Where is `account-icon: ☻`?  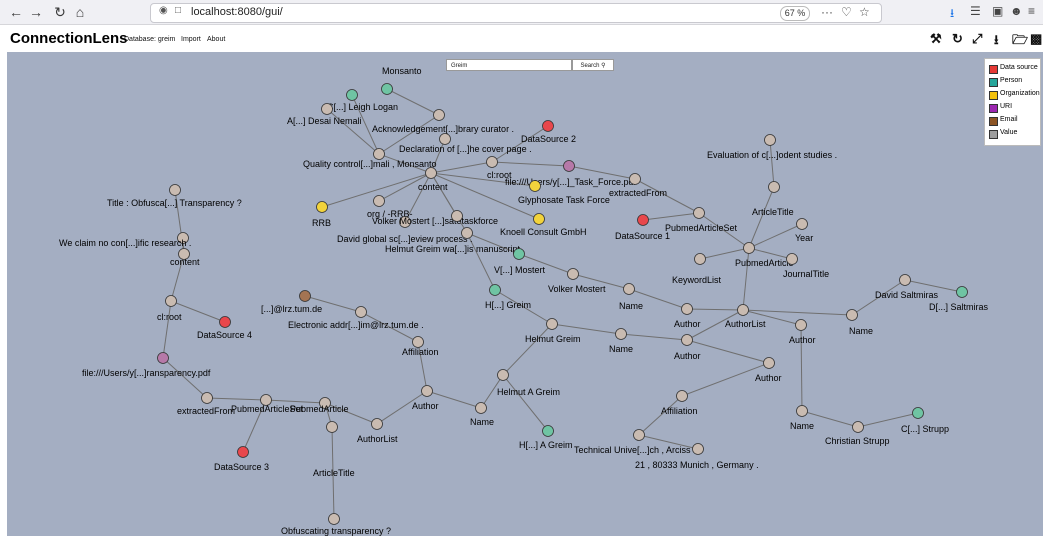 account-icon: ☻ is located at coordinates (1016, 11).